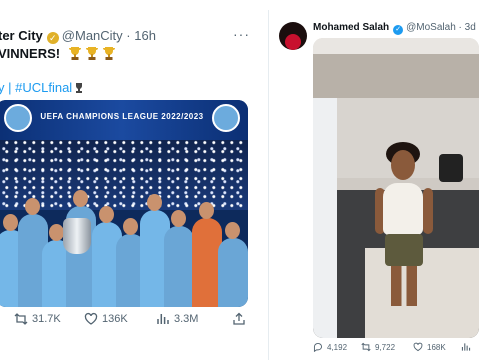 This screenshot has width=480, height=360. I want to click on reply-icon, so click(318, 347).